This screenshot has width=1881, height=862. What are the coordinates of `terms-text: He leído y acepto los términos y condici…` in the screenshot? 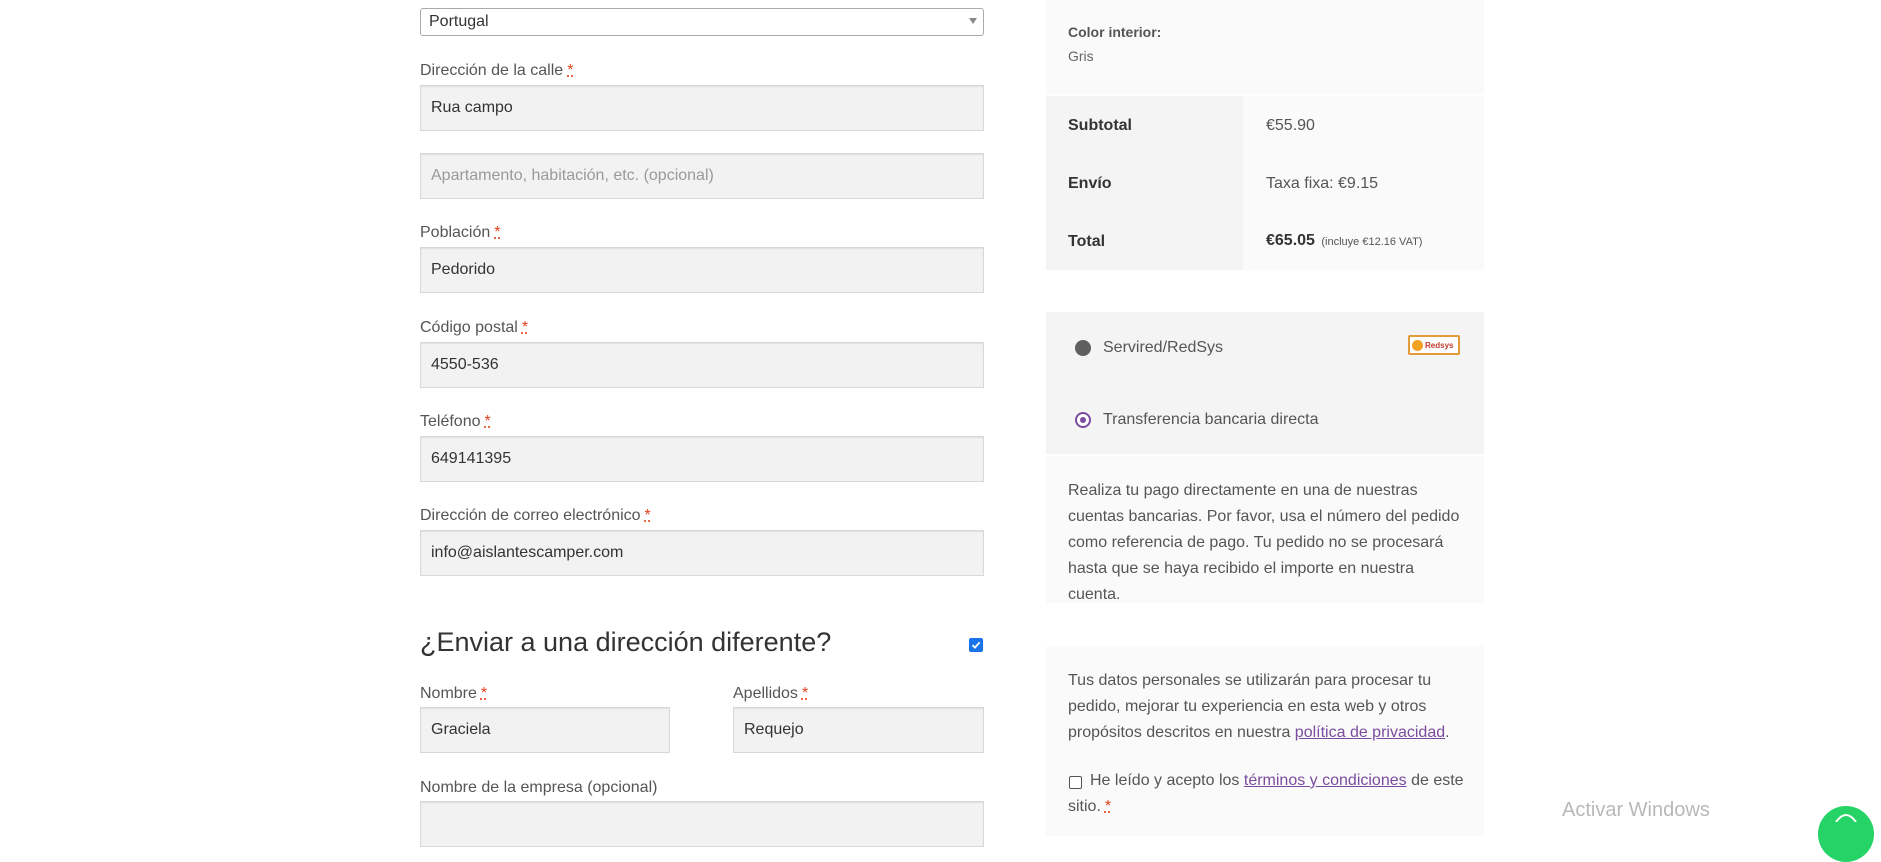 It's located at (1266, 793).